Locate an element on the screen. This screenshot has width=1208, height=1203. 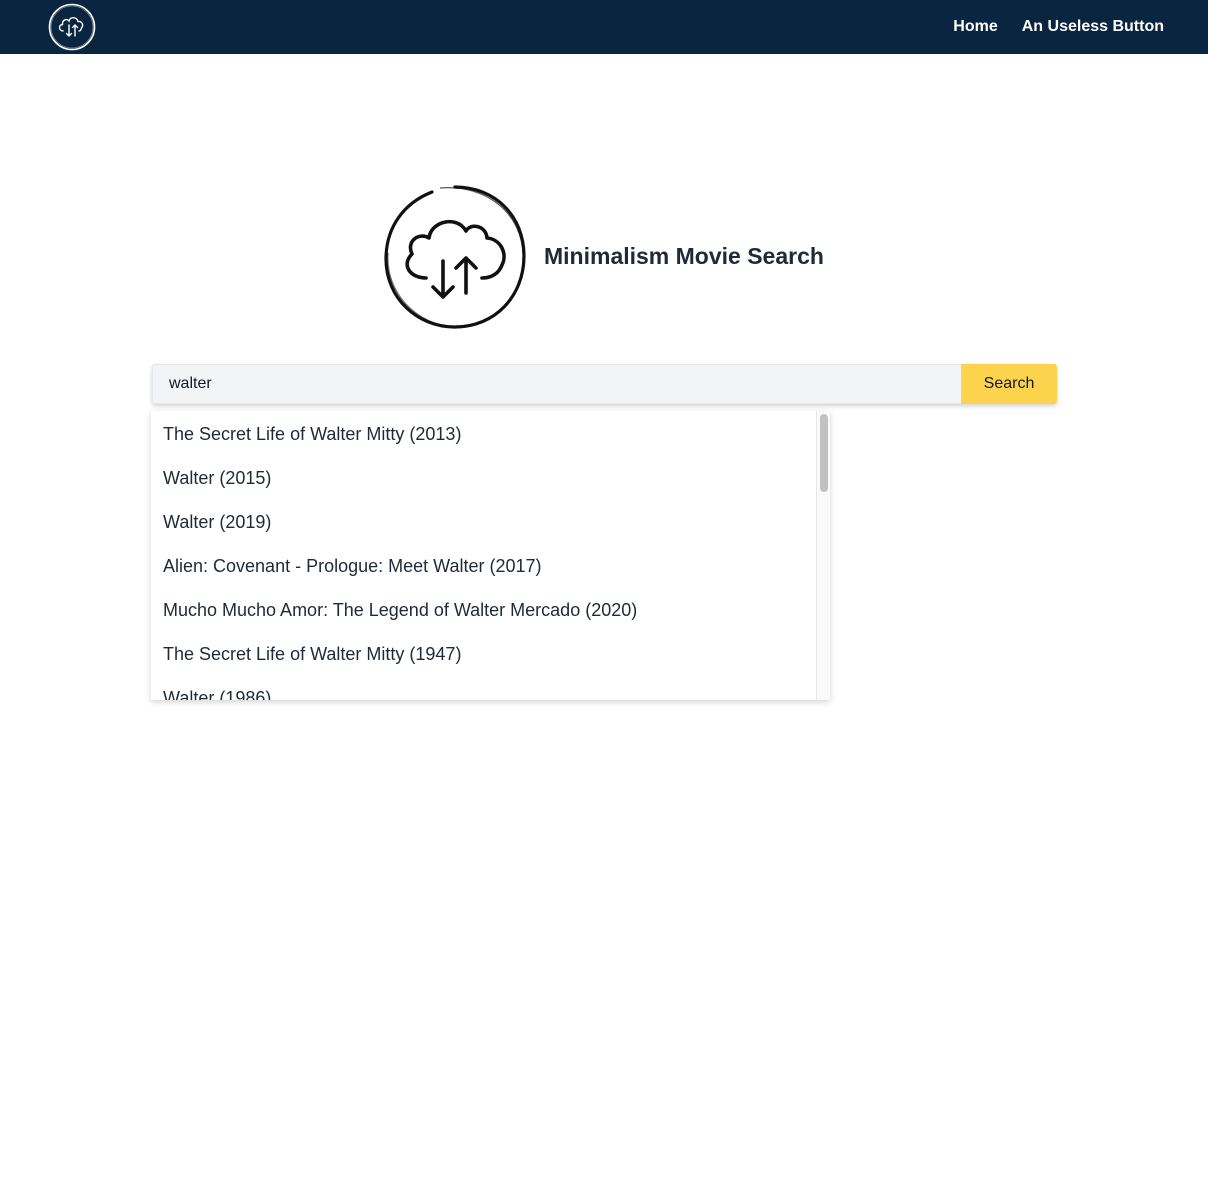
nav-links: Home An Useless Button is located at coordinates (1058, 27).